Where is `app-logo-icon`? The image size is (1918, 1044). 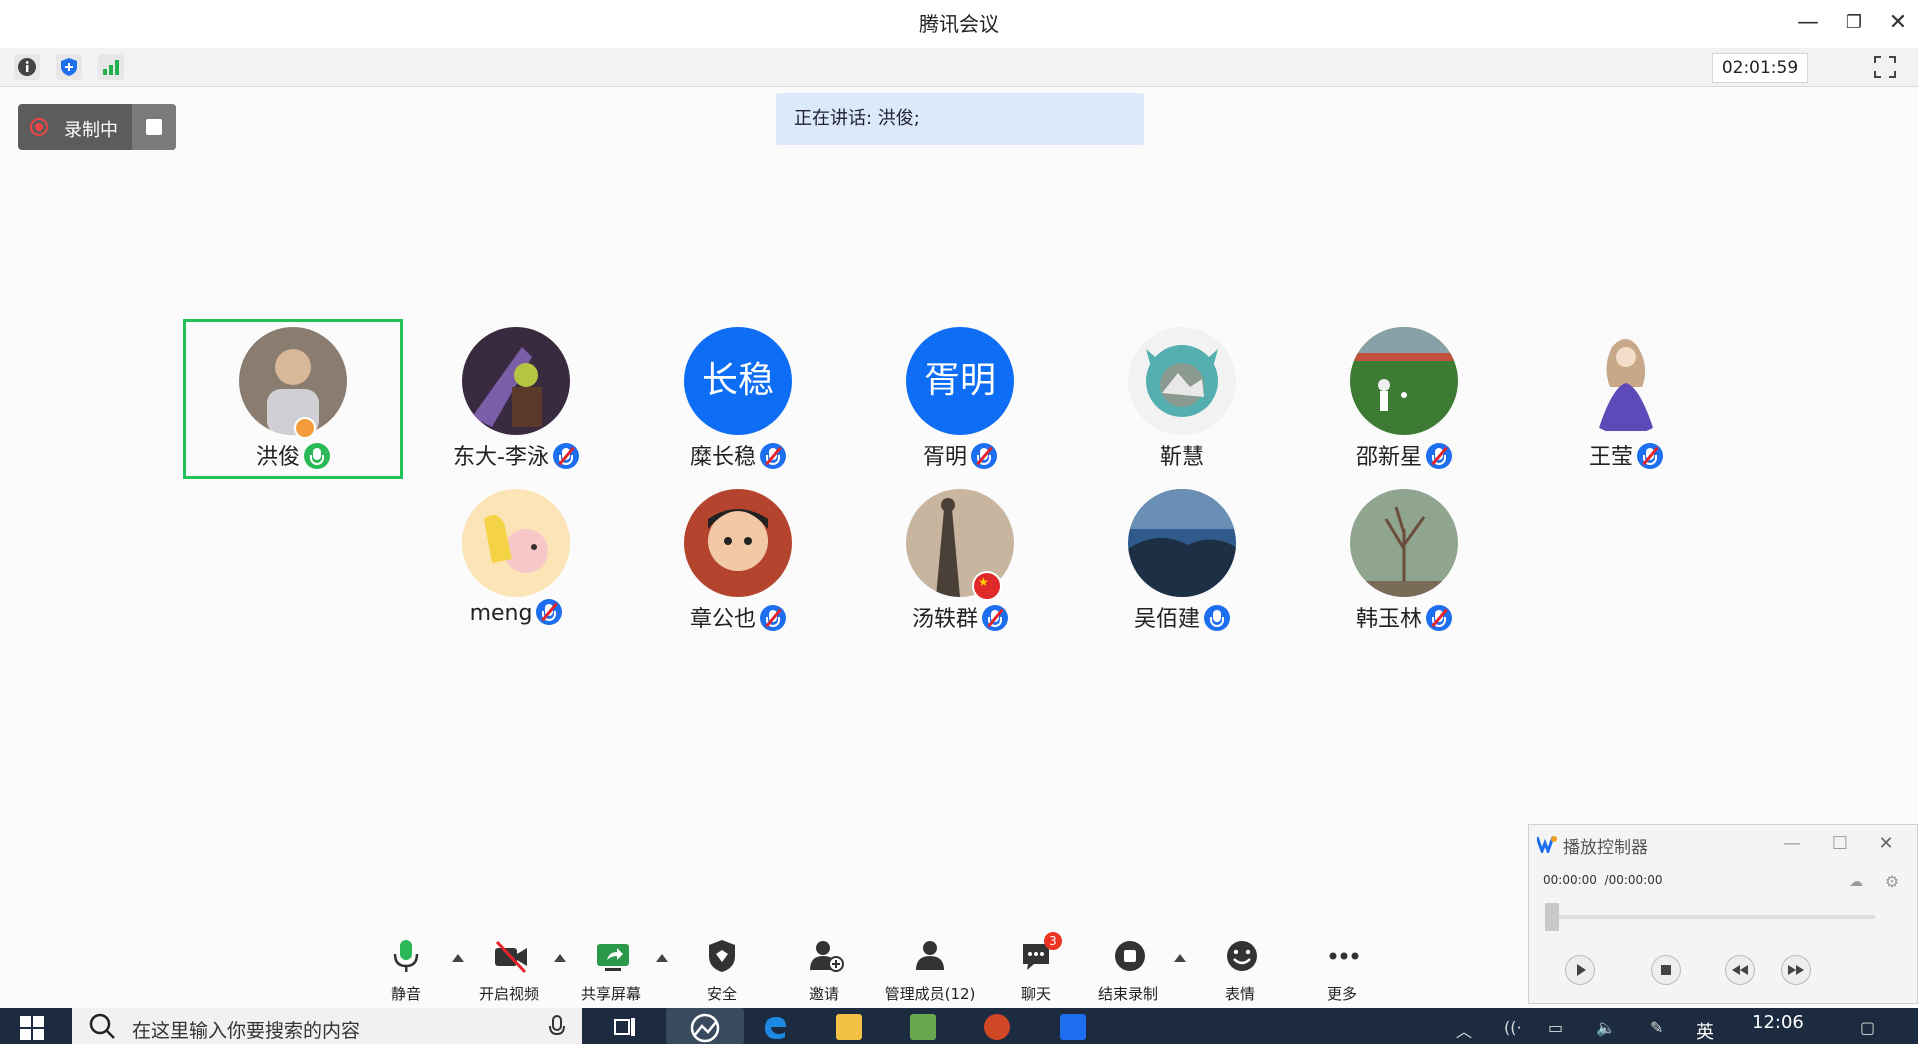
app-logo-icon is located at coordinates (1546, 845).